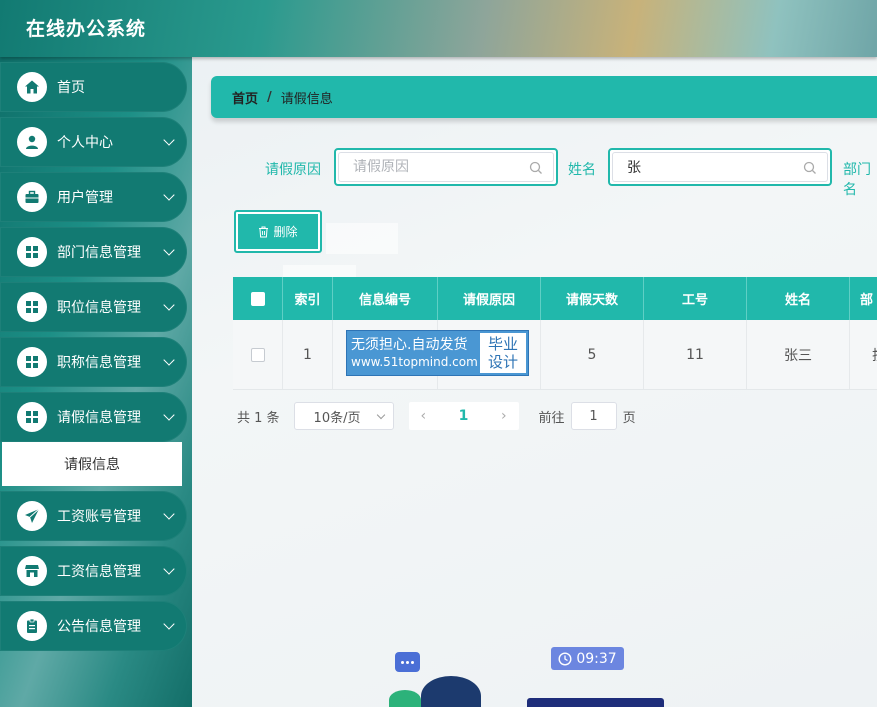 This screenshot has width=877, height=707. I want to click on breadcrumb-home: 首页, so click(245, 97).